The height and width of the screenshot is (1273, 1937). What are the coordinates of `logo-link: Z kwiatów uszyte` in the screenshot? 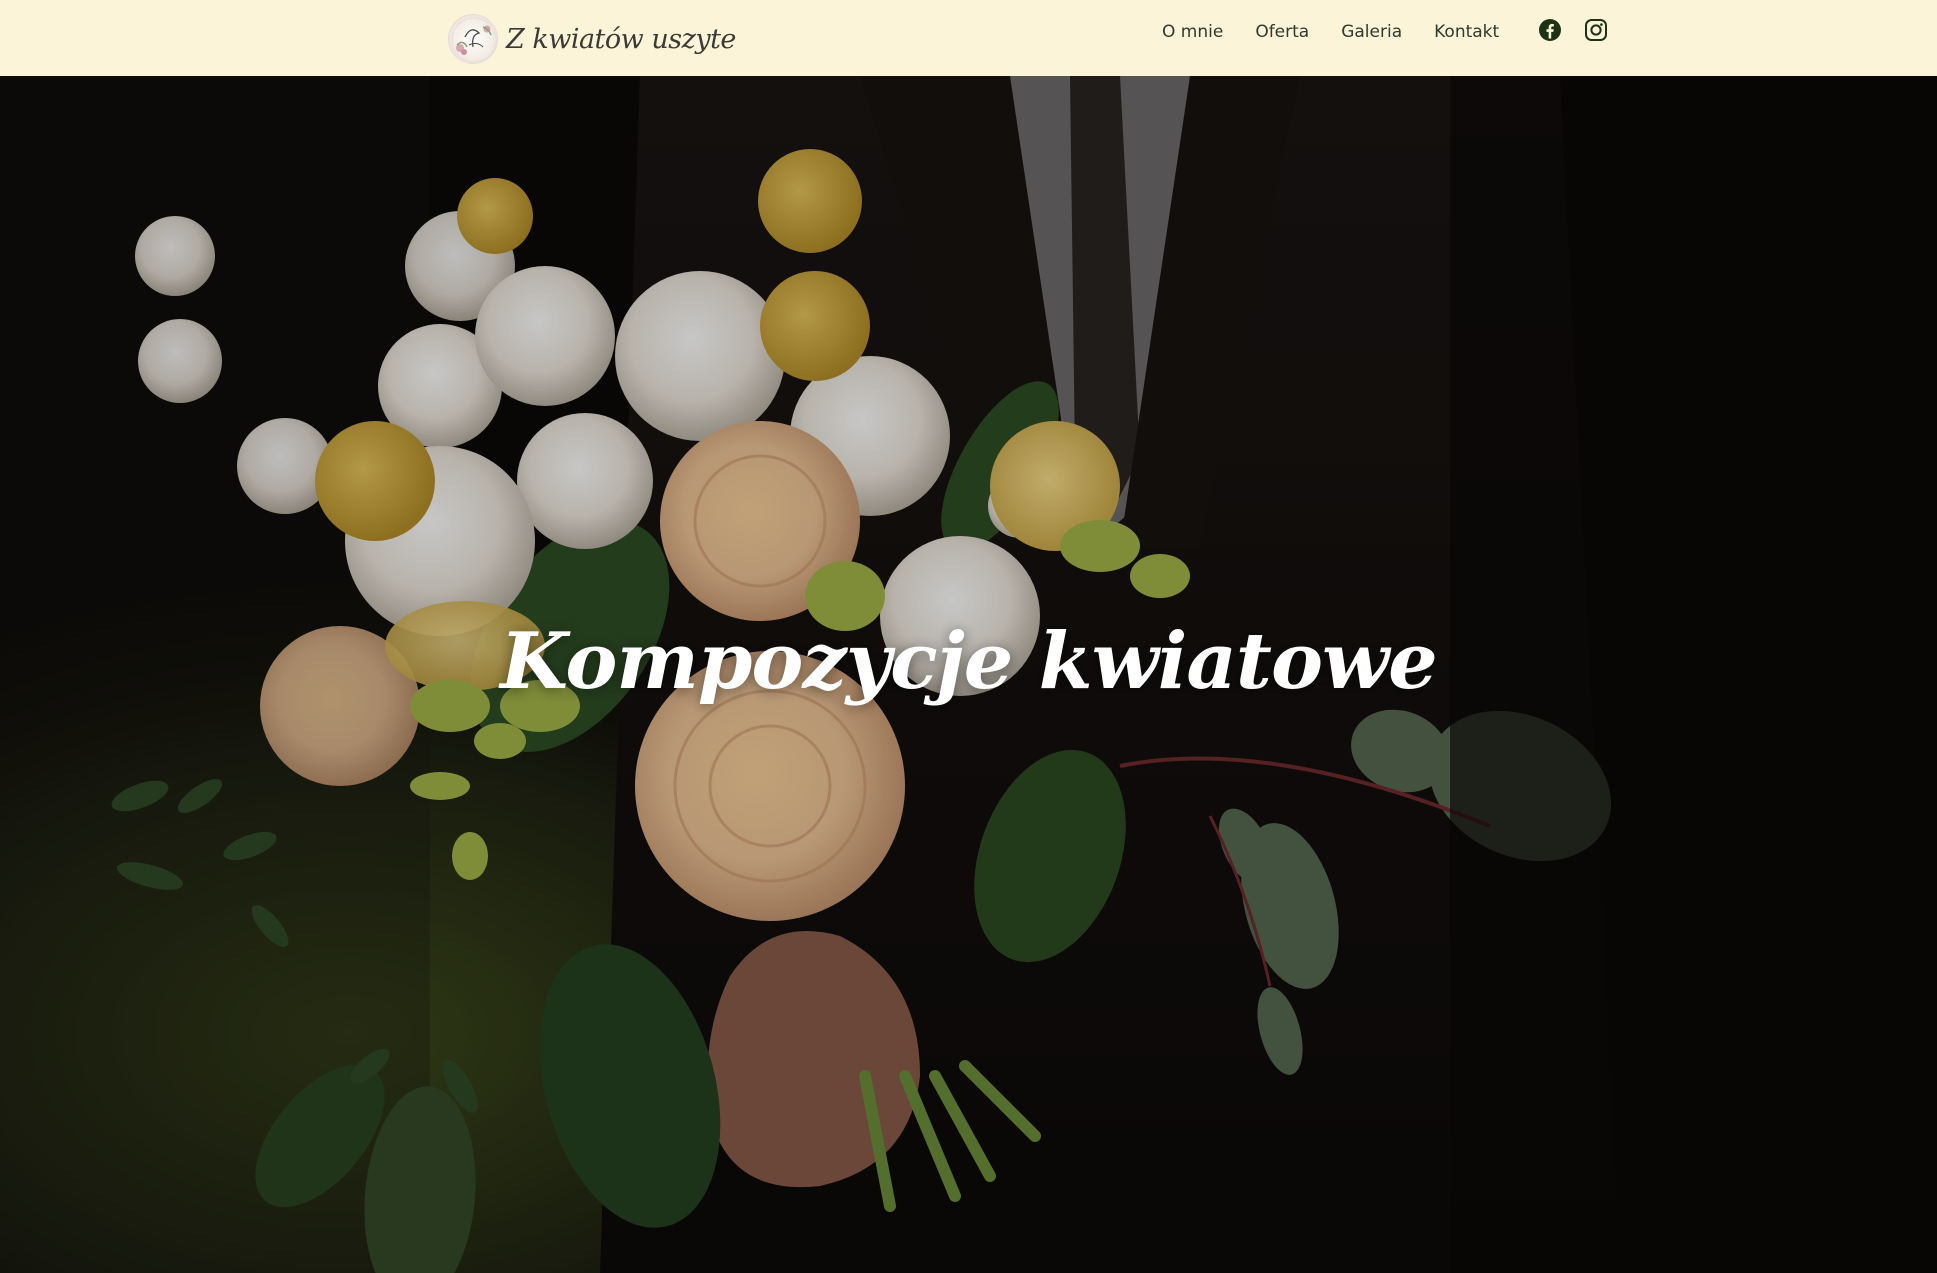 It's located at (592, 39).